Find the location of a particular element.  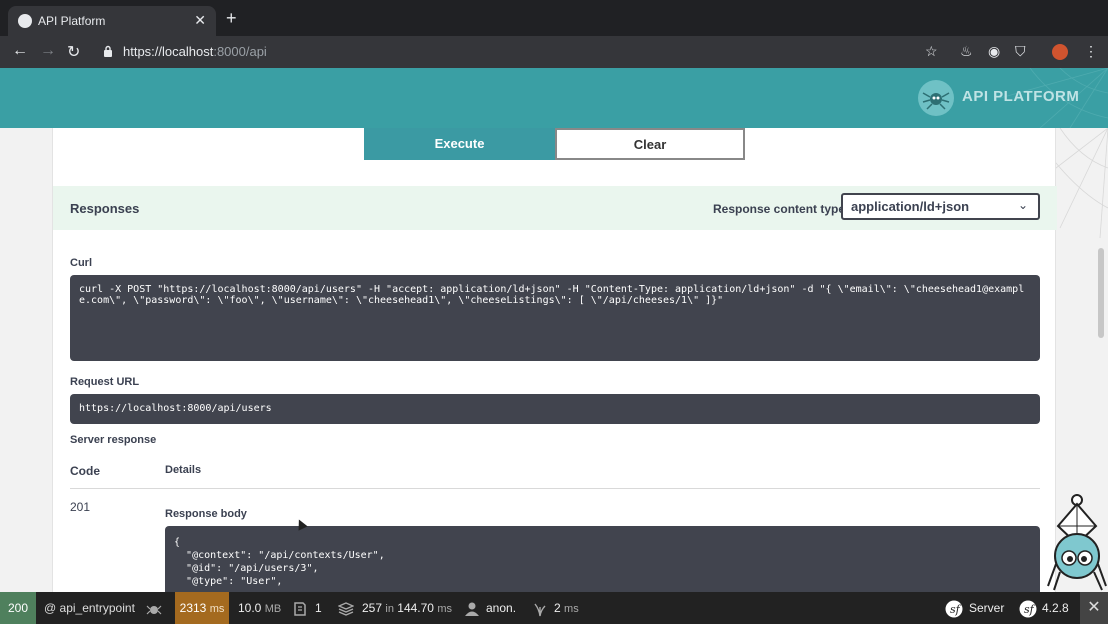

http-requests-count: 1 is located at coordinates (318, 608).